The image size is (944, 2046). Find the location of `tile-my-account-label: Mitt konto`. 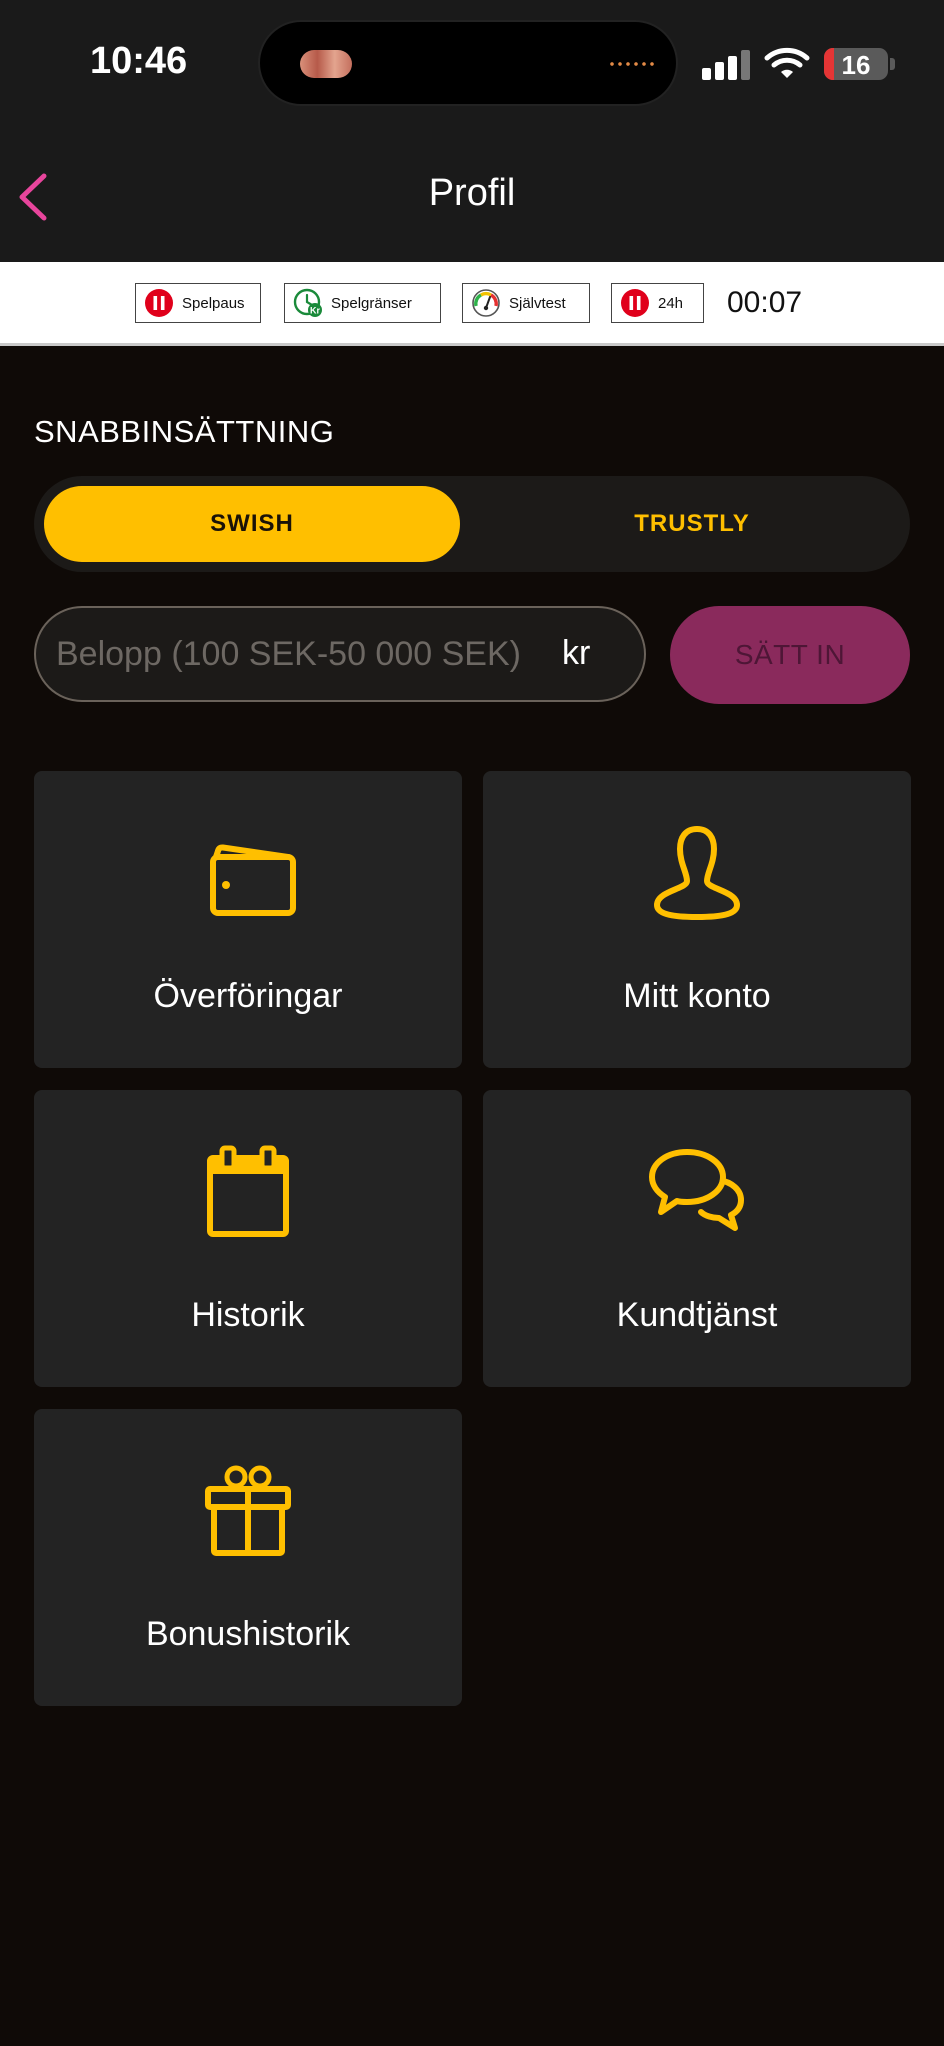

tile-my-account-label: Mitt konto is located at coordinates (697, 996).